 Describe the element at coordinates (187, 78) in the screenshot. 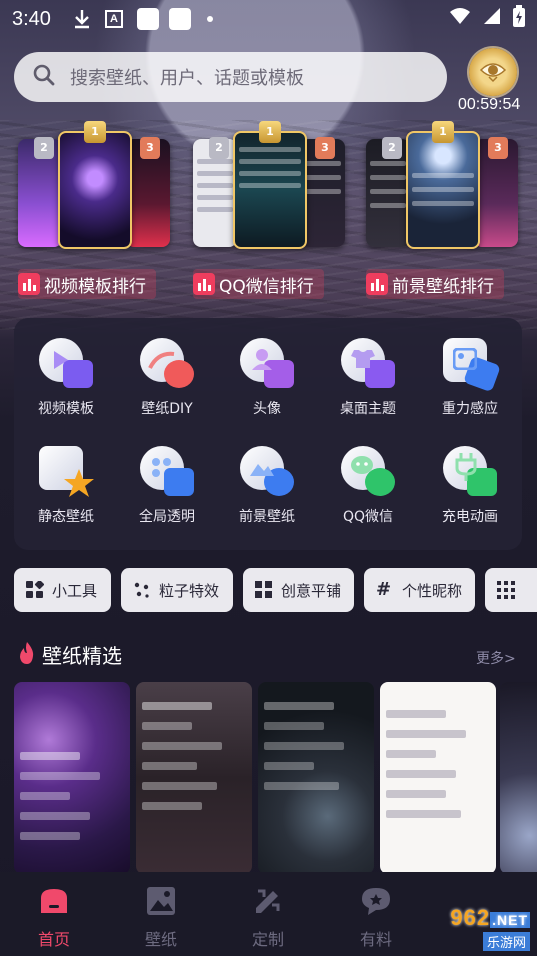

I see `search-placeholder: 搜索壁纸、用户、话题或模板` at that location.